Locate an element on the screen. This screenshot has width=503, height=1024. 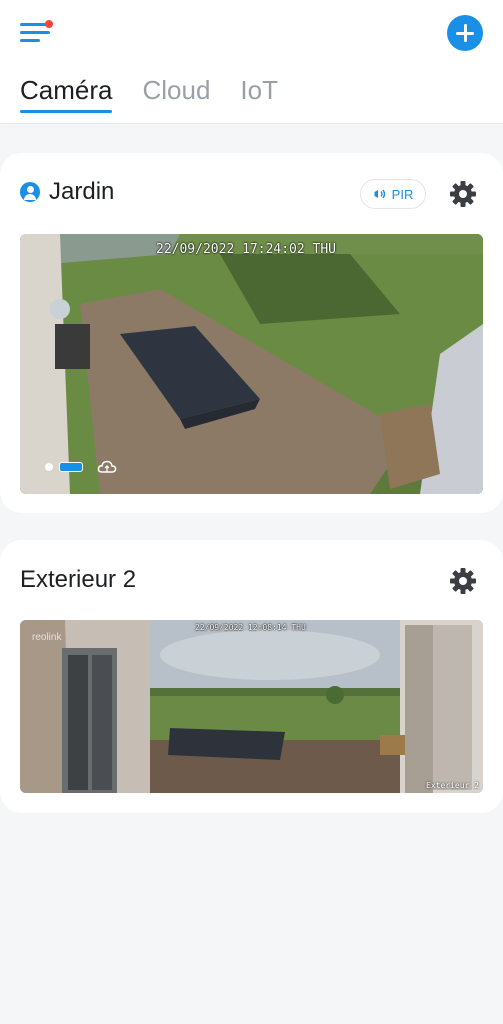
cloud-icon is located at coordinates (107, 466).